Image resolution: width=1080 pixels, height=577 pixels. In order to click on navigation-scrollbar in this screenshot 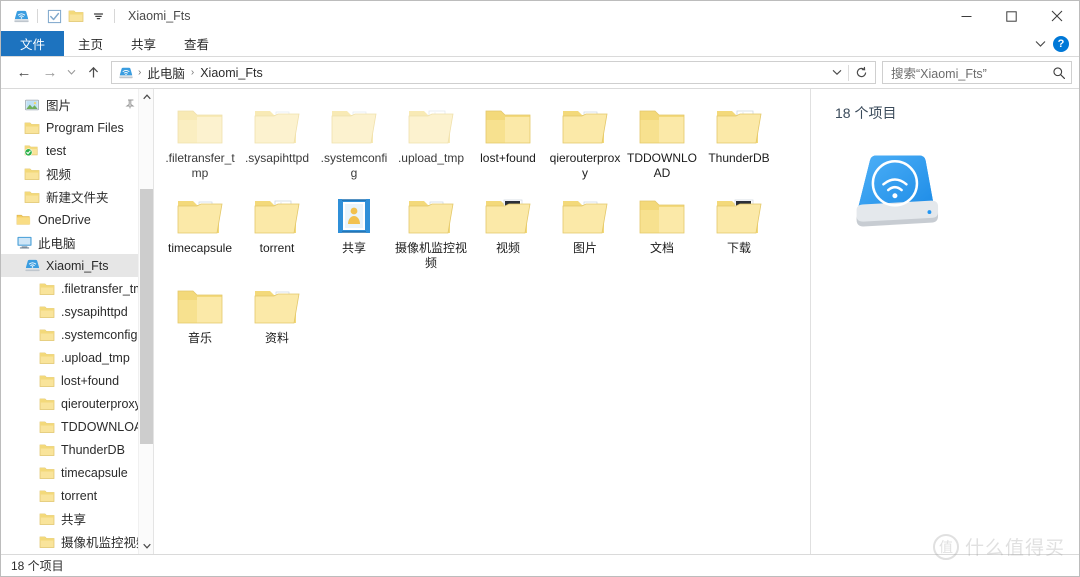, I will do `click(145, 321)`.